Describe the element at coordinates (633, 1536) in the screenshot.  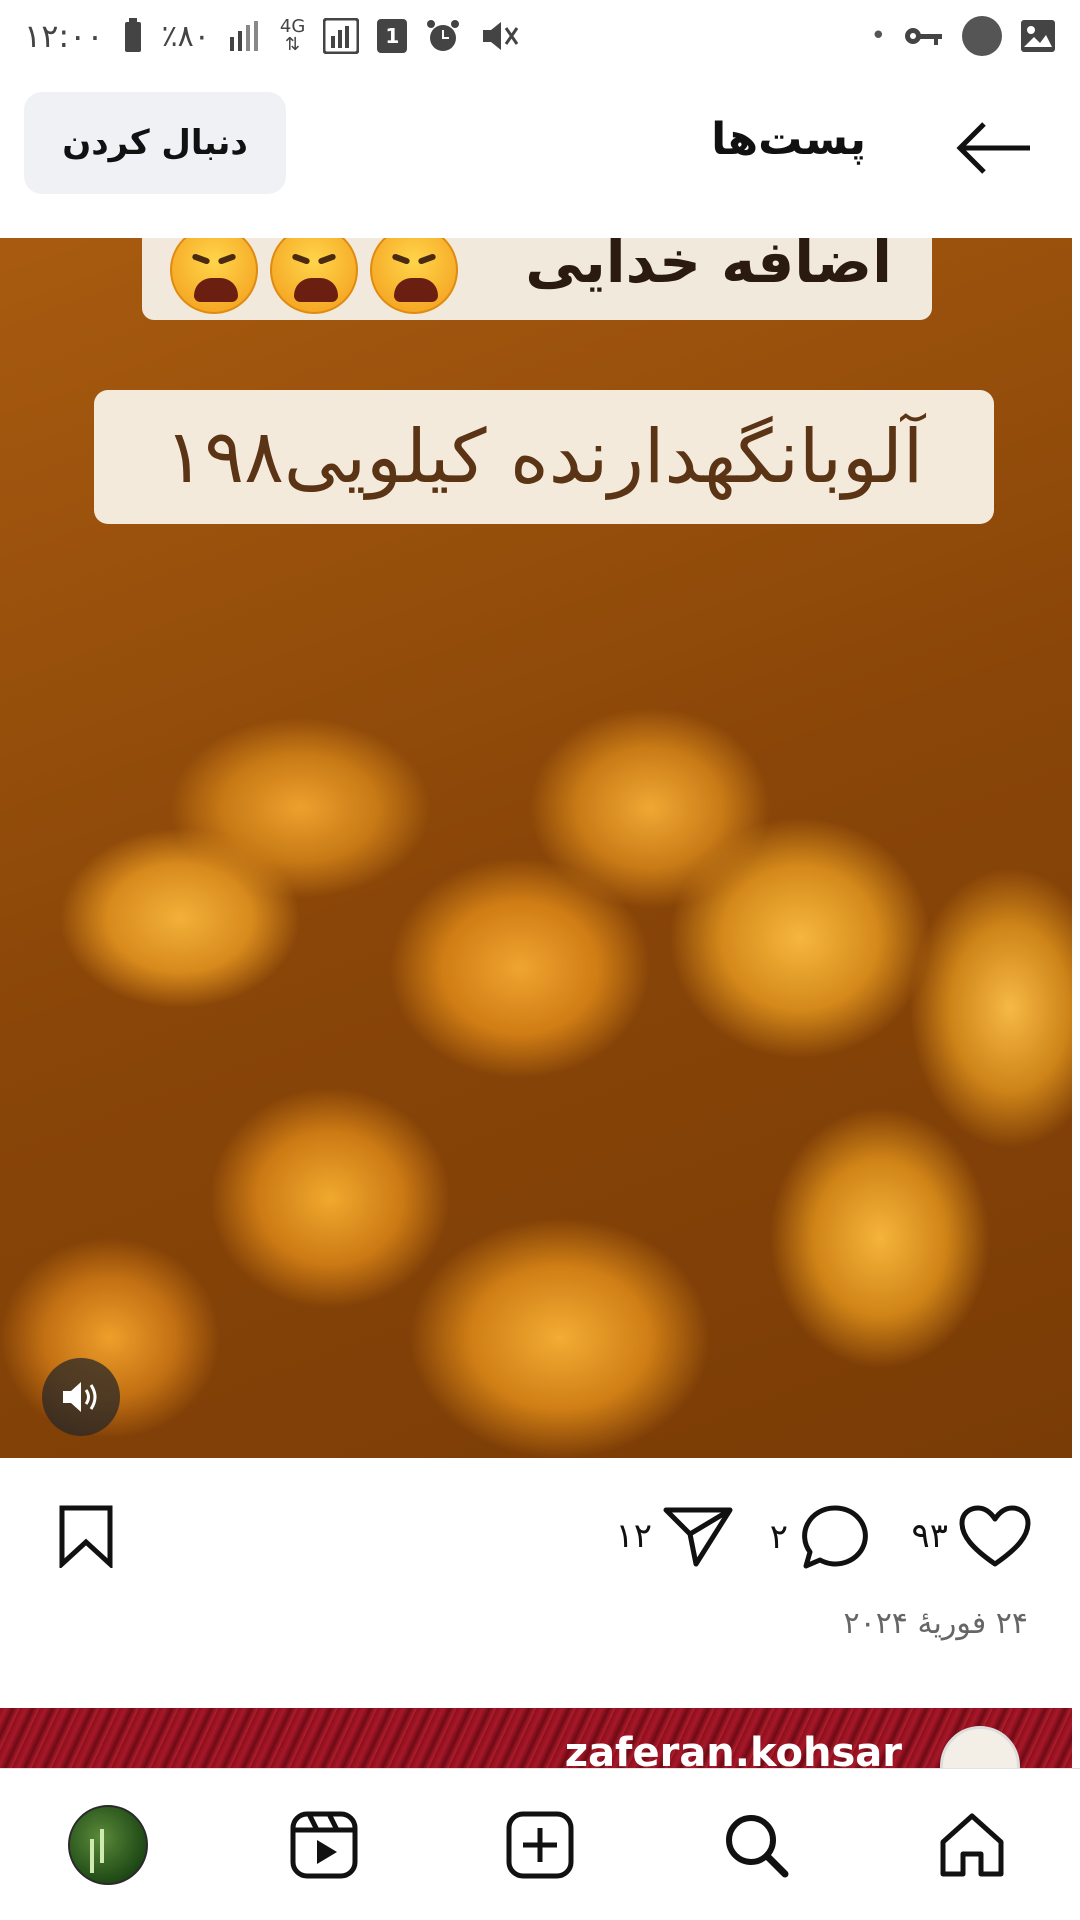
I see `share-count: ۱۲` at that location.